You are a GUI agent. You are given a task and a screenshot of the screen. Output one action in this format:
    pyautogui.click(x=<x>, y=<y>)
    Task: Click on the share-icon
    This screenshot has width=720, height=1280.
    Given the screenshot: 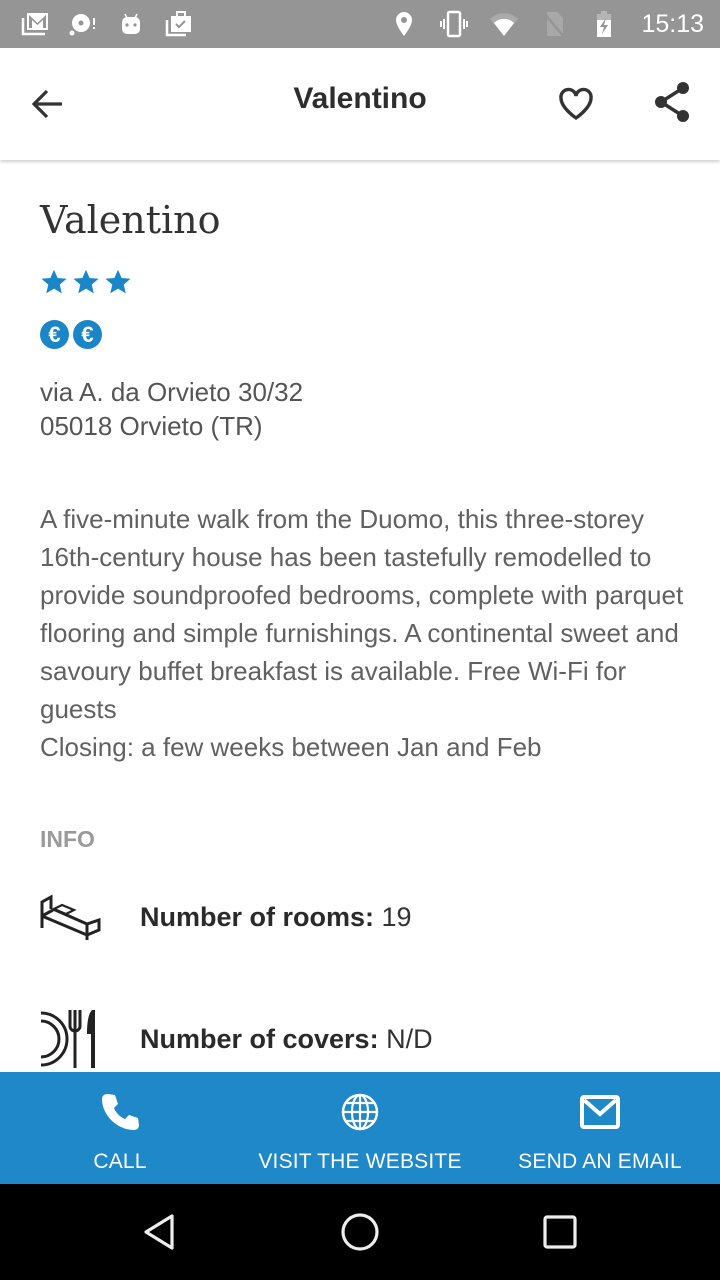 What is the action you would take?
    pyautogui.click(x=672, y=102)
    